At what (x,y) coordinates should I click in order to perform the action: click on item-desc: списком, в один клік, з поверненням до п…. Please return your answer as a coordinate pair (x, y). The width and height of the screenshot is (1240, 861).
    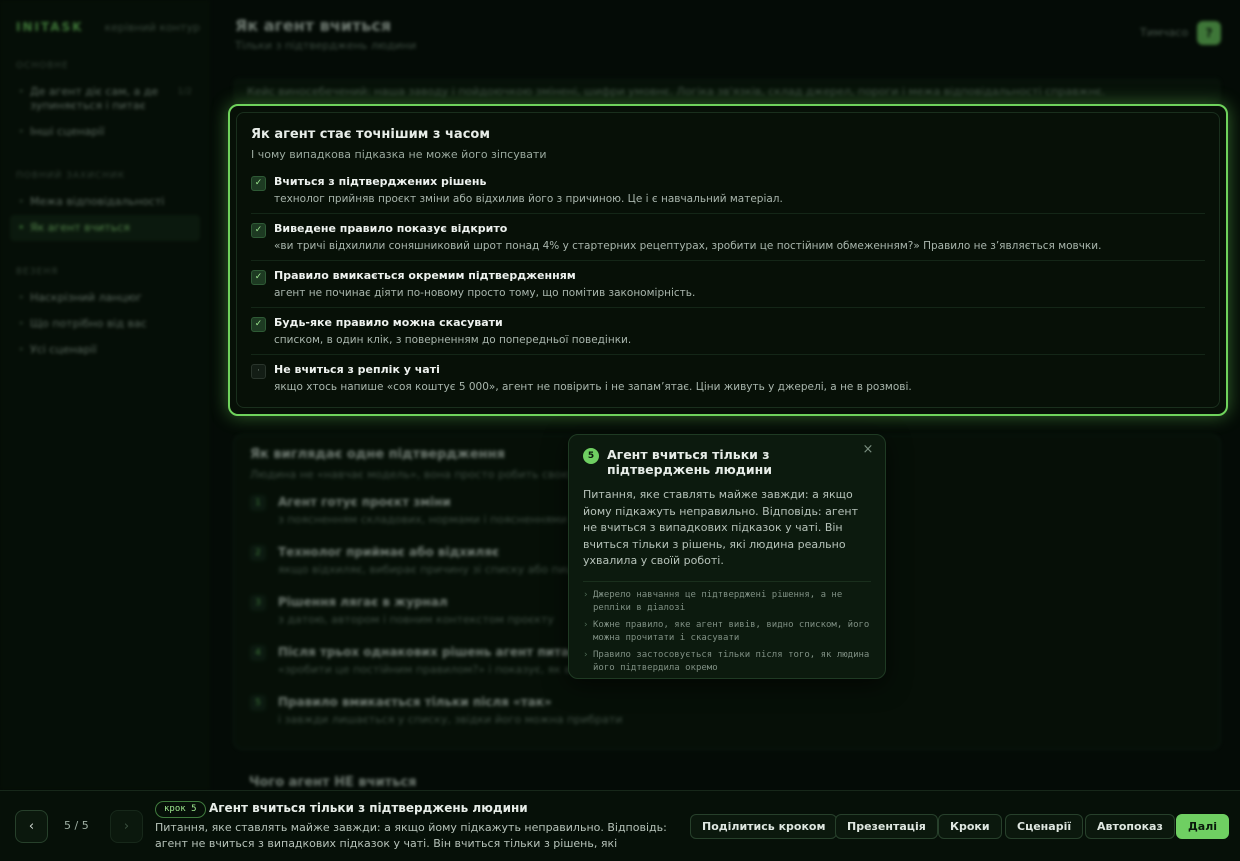
    Looking at the image, I should click on (453, 340).